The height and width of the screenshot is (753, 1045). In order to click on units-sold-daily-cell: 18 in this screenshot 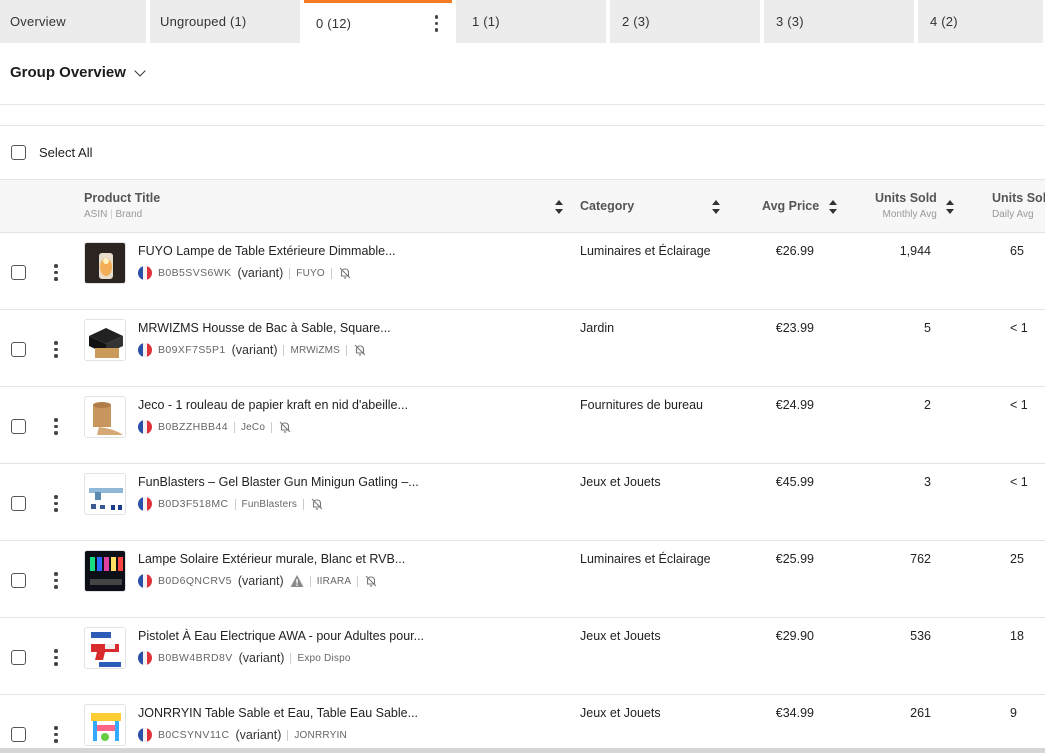, I will do `click(1017, 636)`.